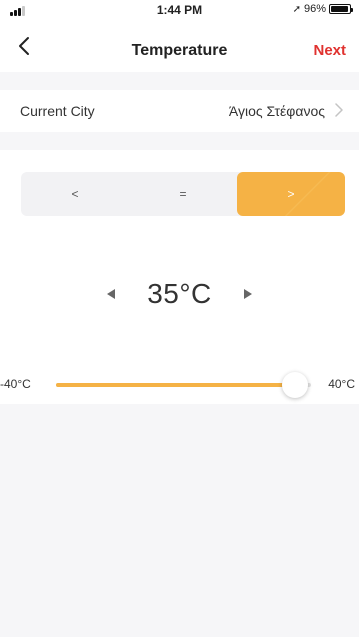 The height and width of the screenshot is (637, 359). I want to click on slider-thumb, so click(295, 385).